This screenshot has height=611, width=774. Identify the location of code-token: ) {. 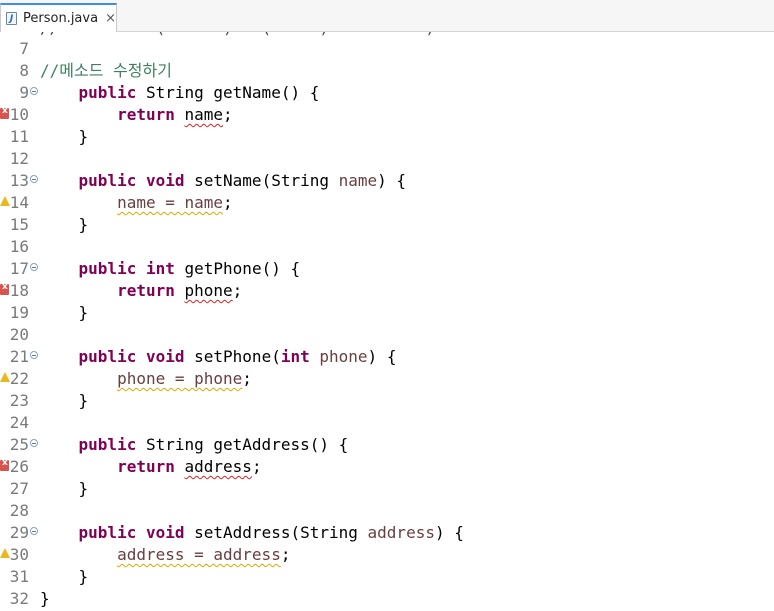
(449, 532).